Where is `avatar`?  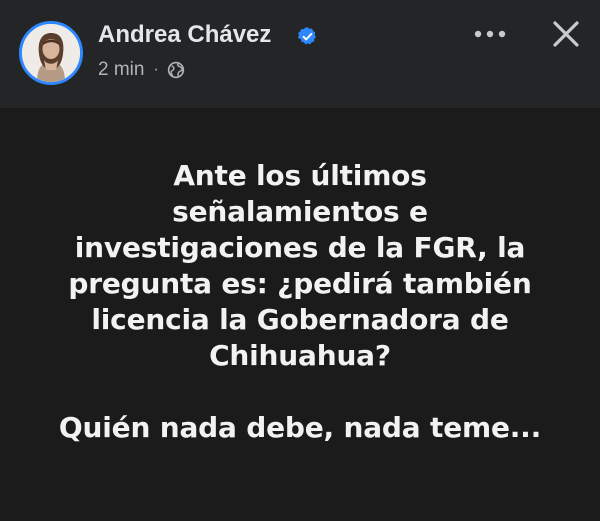 avatar is located at coordinates (51, 53).